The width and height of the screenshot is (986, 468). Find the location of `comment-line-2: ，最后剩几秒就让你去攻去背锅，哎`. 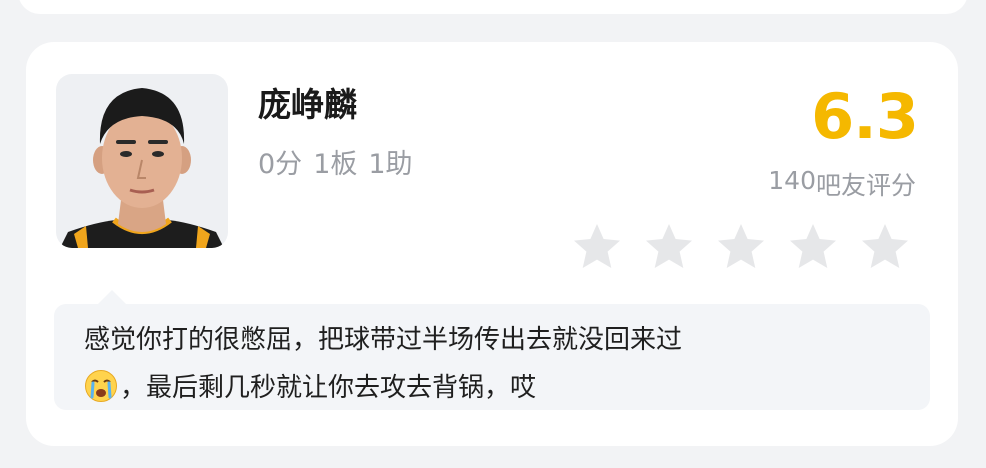

comment-line-2: ，最后剩几秒就让你去攻去背锅，哎 is located at coordinates (498, 388).